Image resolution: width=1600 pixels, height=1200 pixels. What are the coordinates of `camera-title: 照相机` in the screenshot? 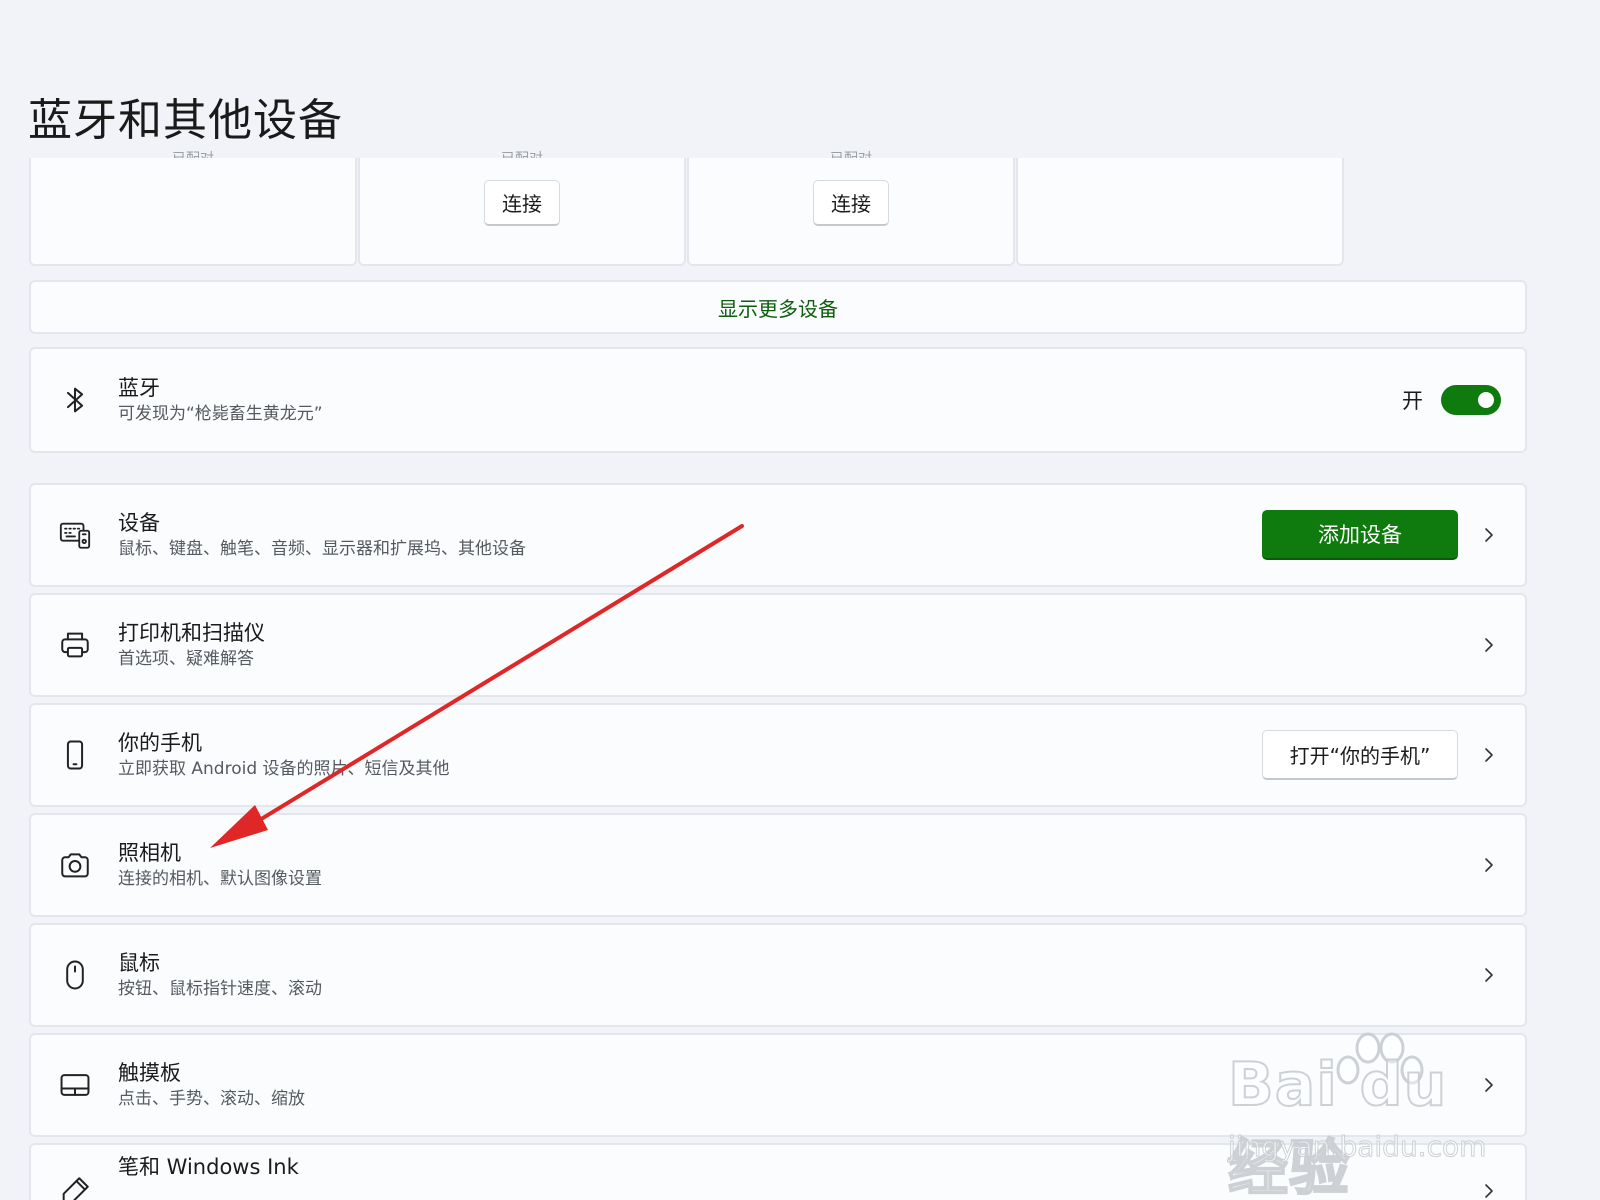 It's located at (149, 853).